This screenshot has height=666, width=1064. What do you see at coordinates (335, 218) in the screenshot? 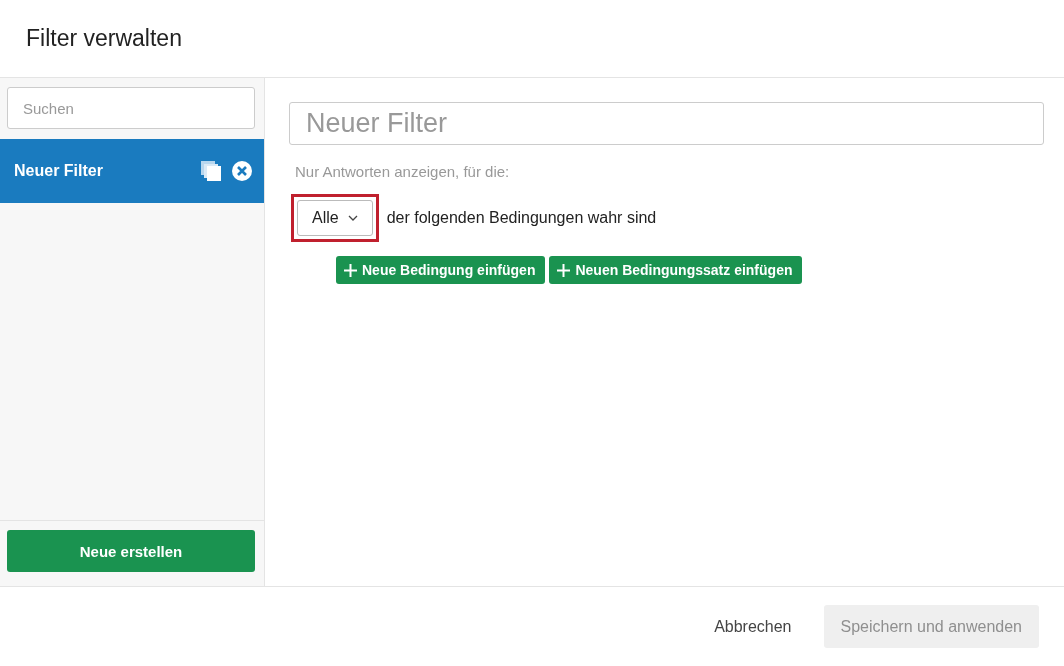
I see `match-dropdown: Alle` at bounding box center [335, 218].